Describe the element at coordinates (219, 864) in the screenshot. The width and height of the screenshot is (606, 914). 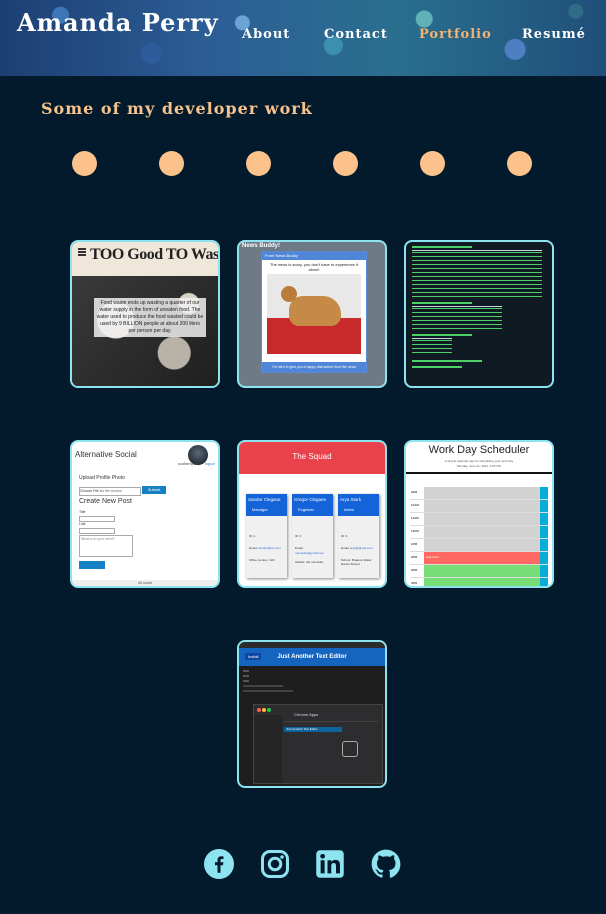
I see `facebook-icon` at that location.